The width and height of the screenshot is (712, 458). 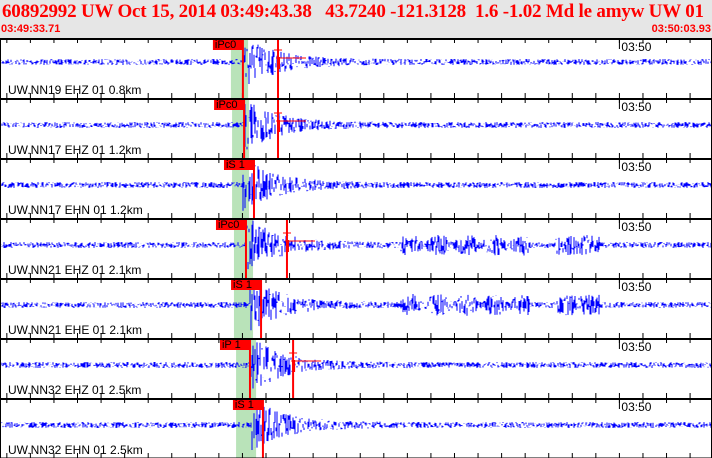 What do you see at coordinates (356, 128) in the screenshot?
I see `channel-panel: 03:50 iPc0 UW.NN17 EHZ 01 1.2km` at bounding box center [356, 128].